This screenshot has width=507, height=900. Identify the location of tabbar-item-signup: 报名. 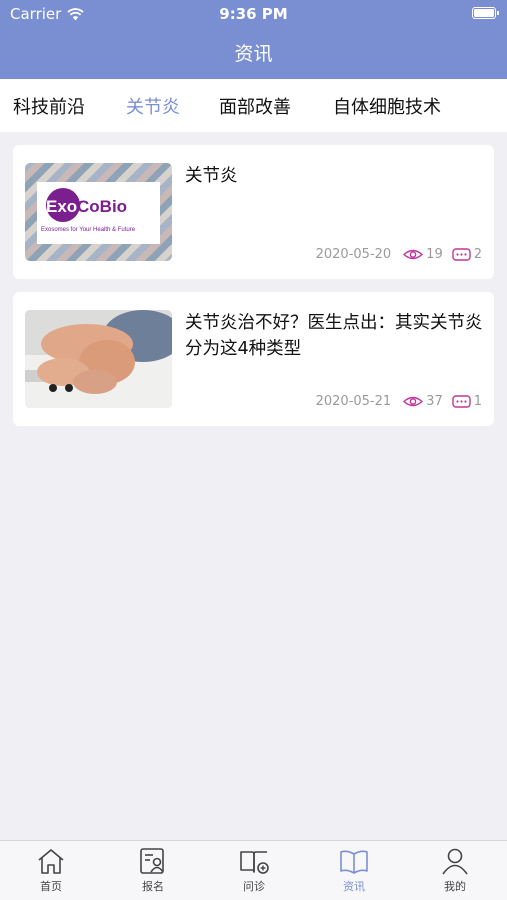
(153, 870).